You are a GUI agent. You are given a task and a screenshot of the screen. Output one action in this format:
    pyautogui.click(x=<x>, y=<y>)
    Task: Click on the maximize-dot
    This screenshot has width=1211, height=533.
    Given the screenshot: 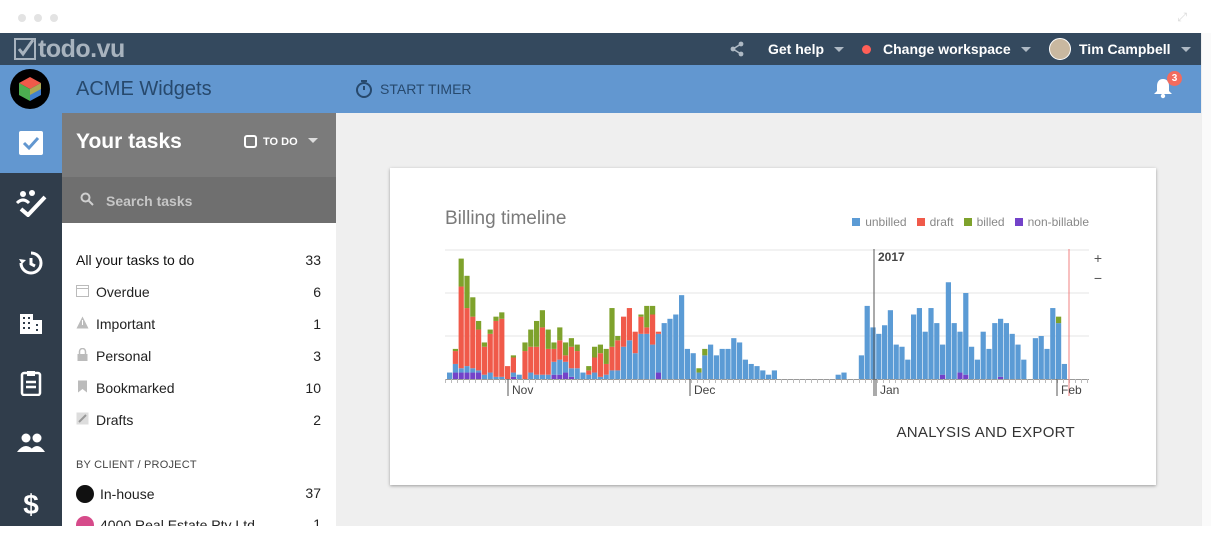 What is the action you would take?
    pyautogui.click(x=54, y=18)
    